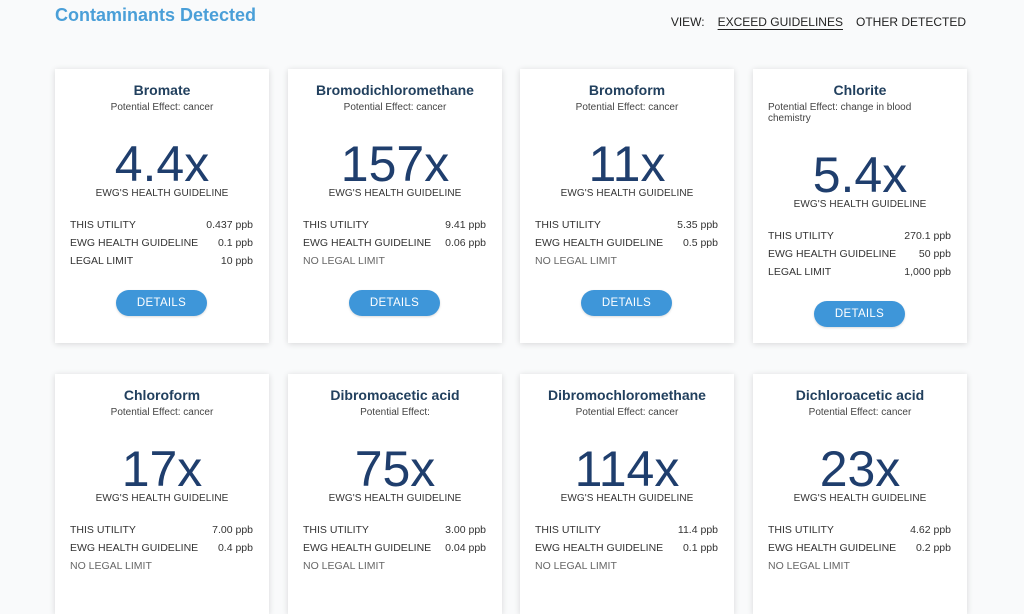 This screenshot has width=1024, height=614. What do you see at coordinates (687, 22) in the screenshot?
I see `view-label: VIEW:` at bounding box center [687, 22].